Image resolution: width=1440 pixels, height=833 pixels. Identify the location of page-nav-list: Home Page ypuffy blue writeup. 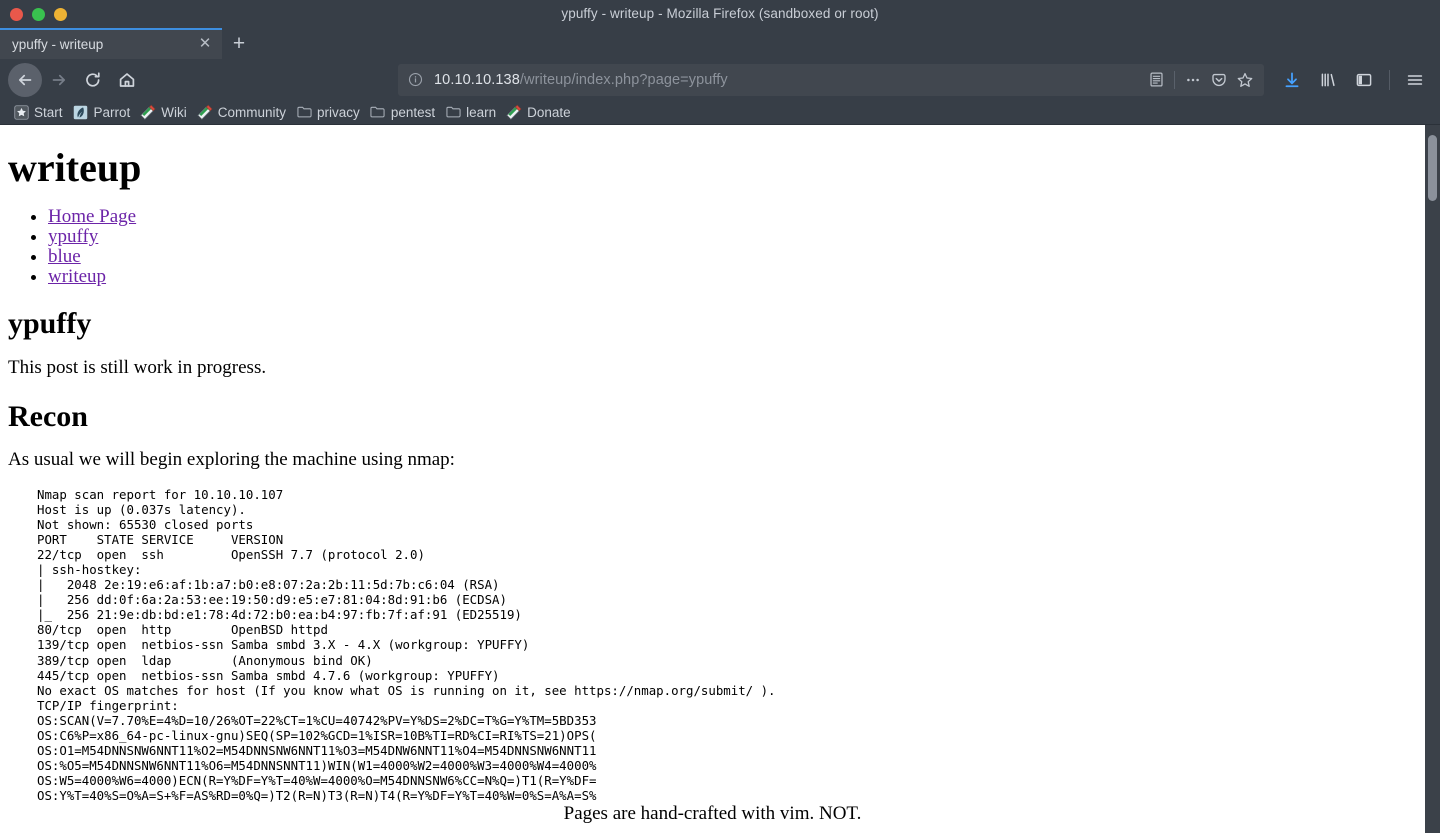
(712, 246).